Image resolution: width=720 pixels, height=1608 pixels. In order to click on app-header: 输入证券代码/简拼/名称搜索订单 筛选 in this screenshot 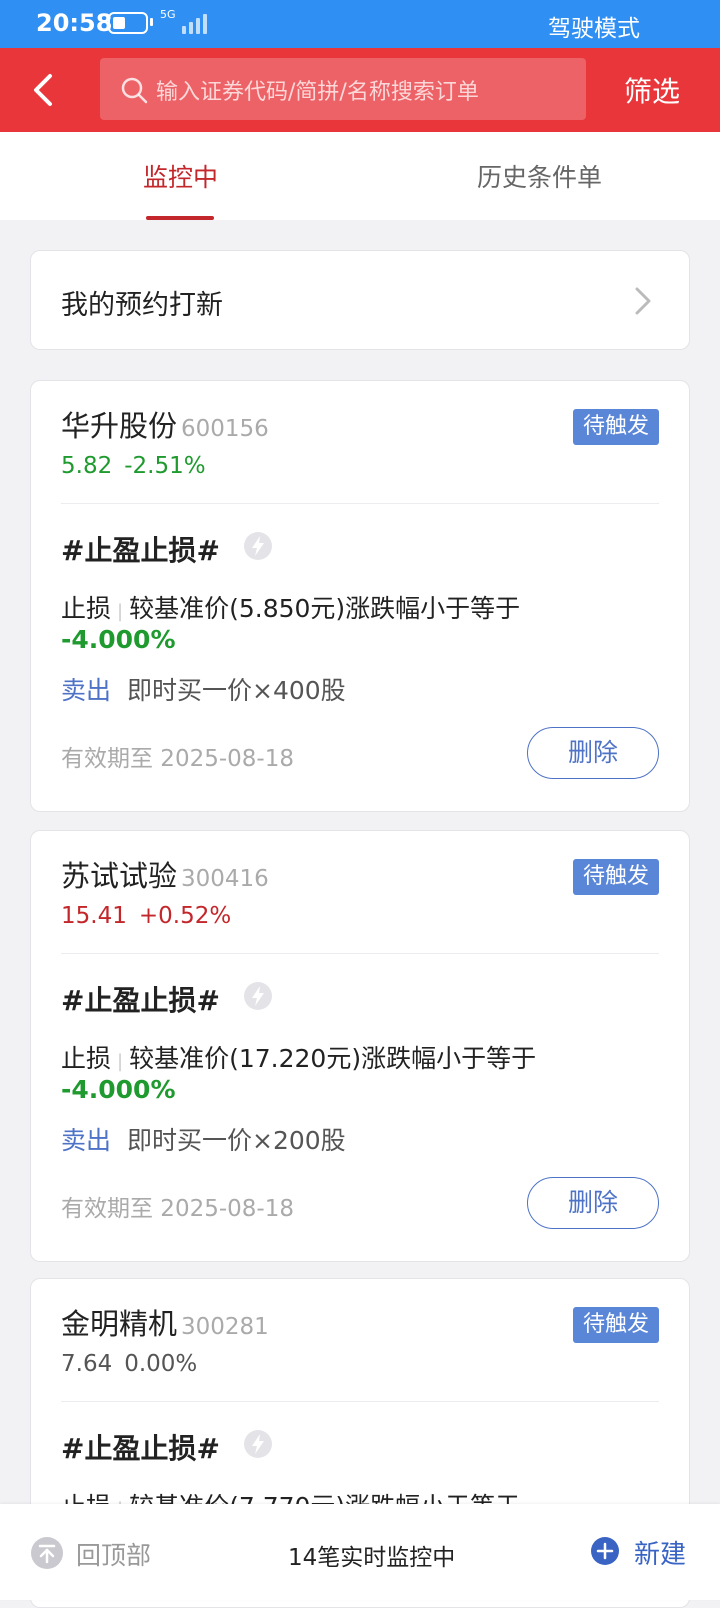, I will do `click(360, 90)`.